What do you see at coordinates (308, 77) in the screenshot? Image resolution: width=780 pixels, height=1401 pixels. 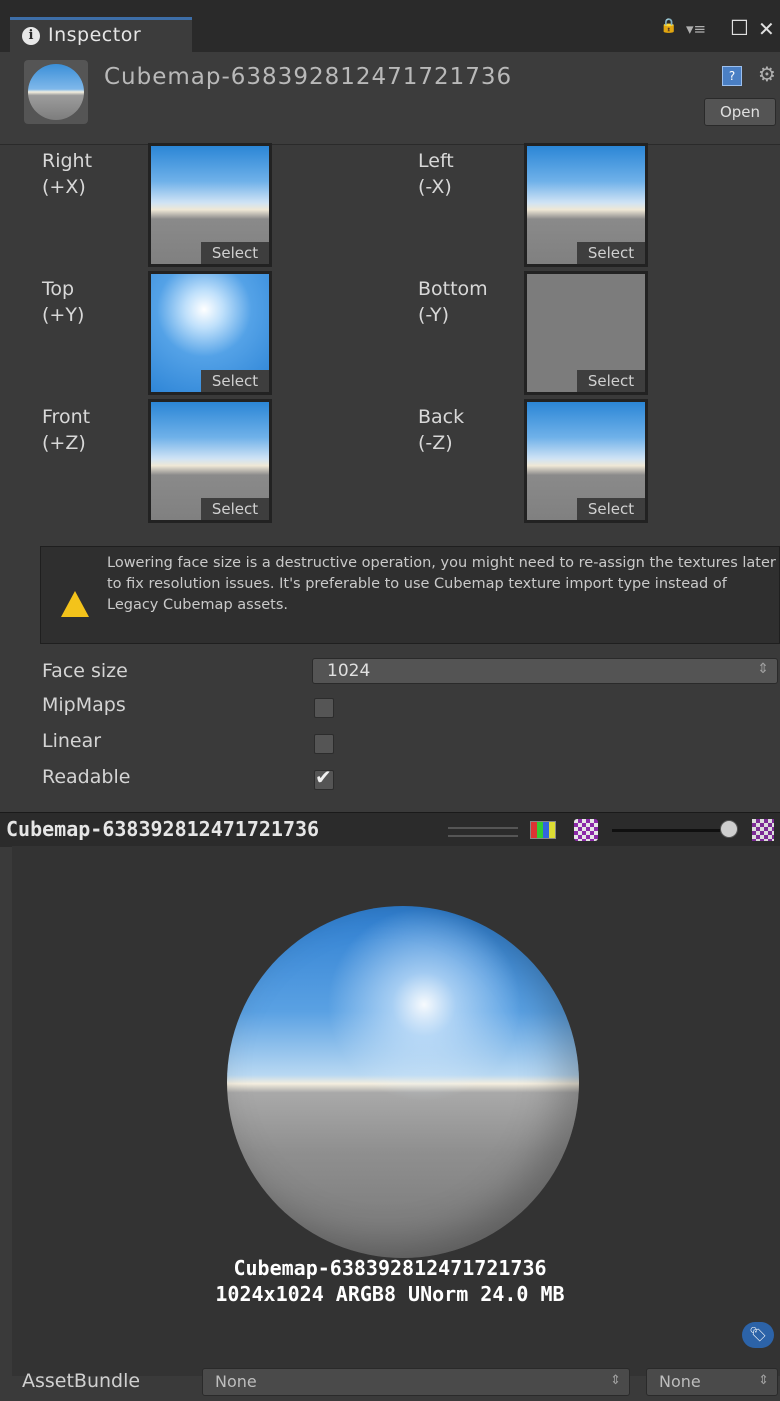 I see `asset-title: Cubemap-638392812471721736` at bounding box center [308, 77].